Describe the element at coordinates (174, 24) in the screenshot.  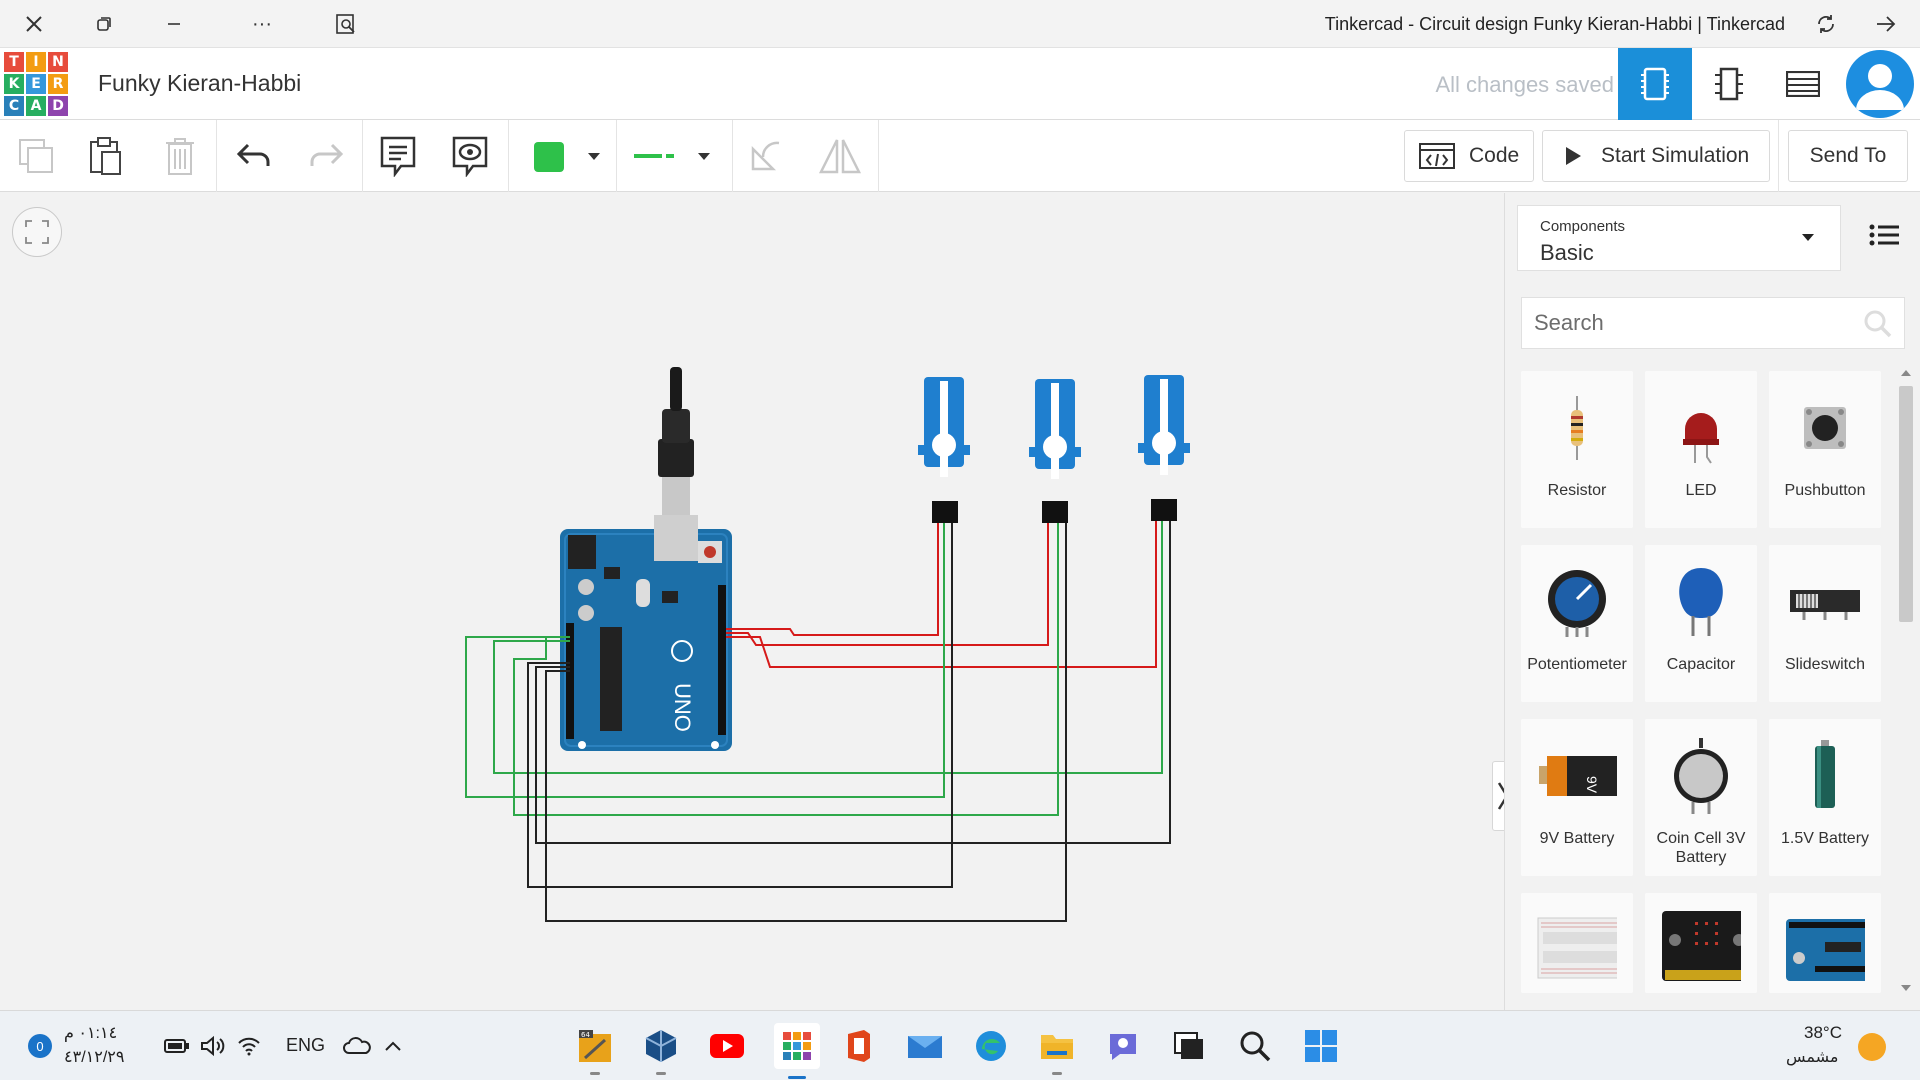
I see `minimize-icon` at that location.